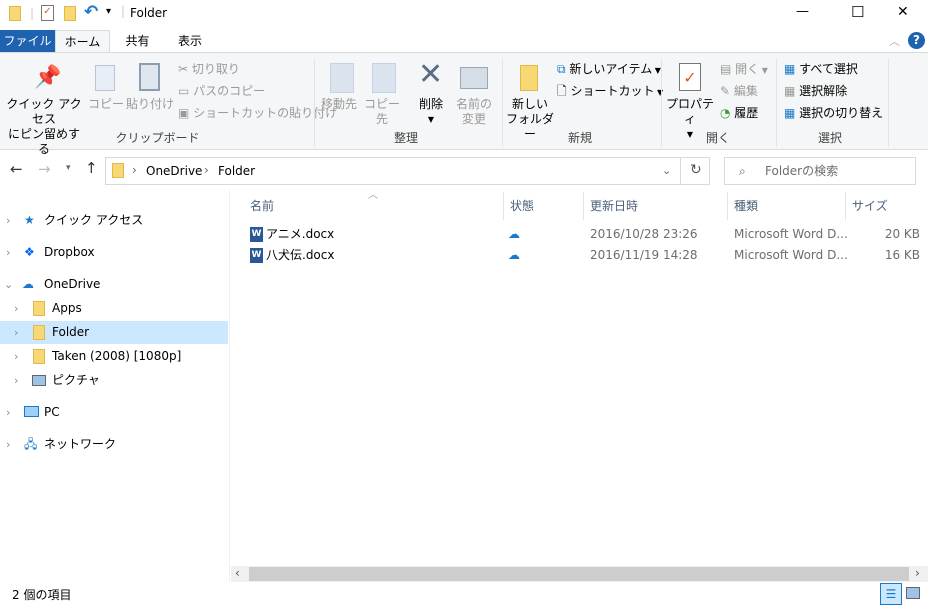  I want to click on column-header-size: サイズ, so click(870, 207).